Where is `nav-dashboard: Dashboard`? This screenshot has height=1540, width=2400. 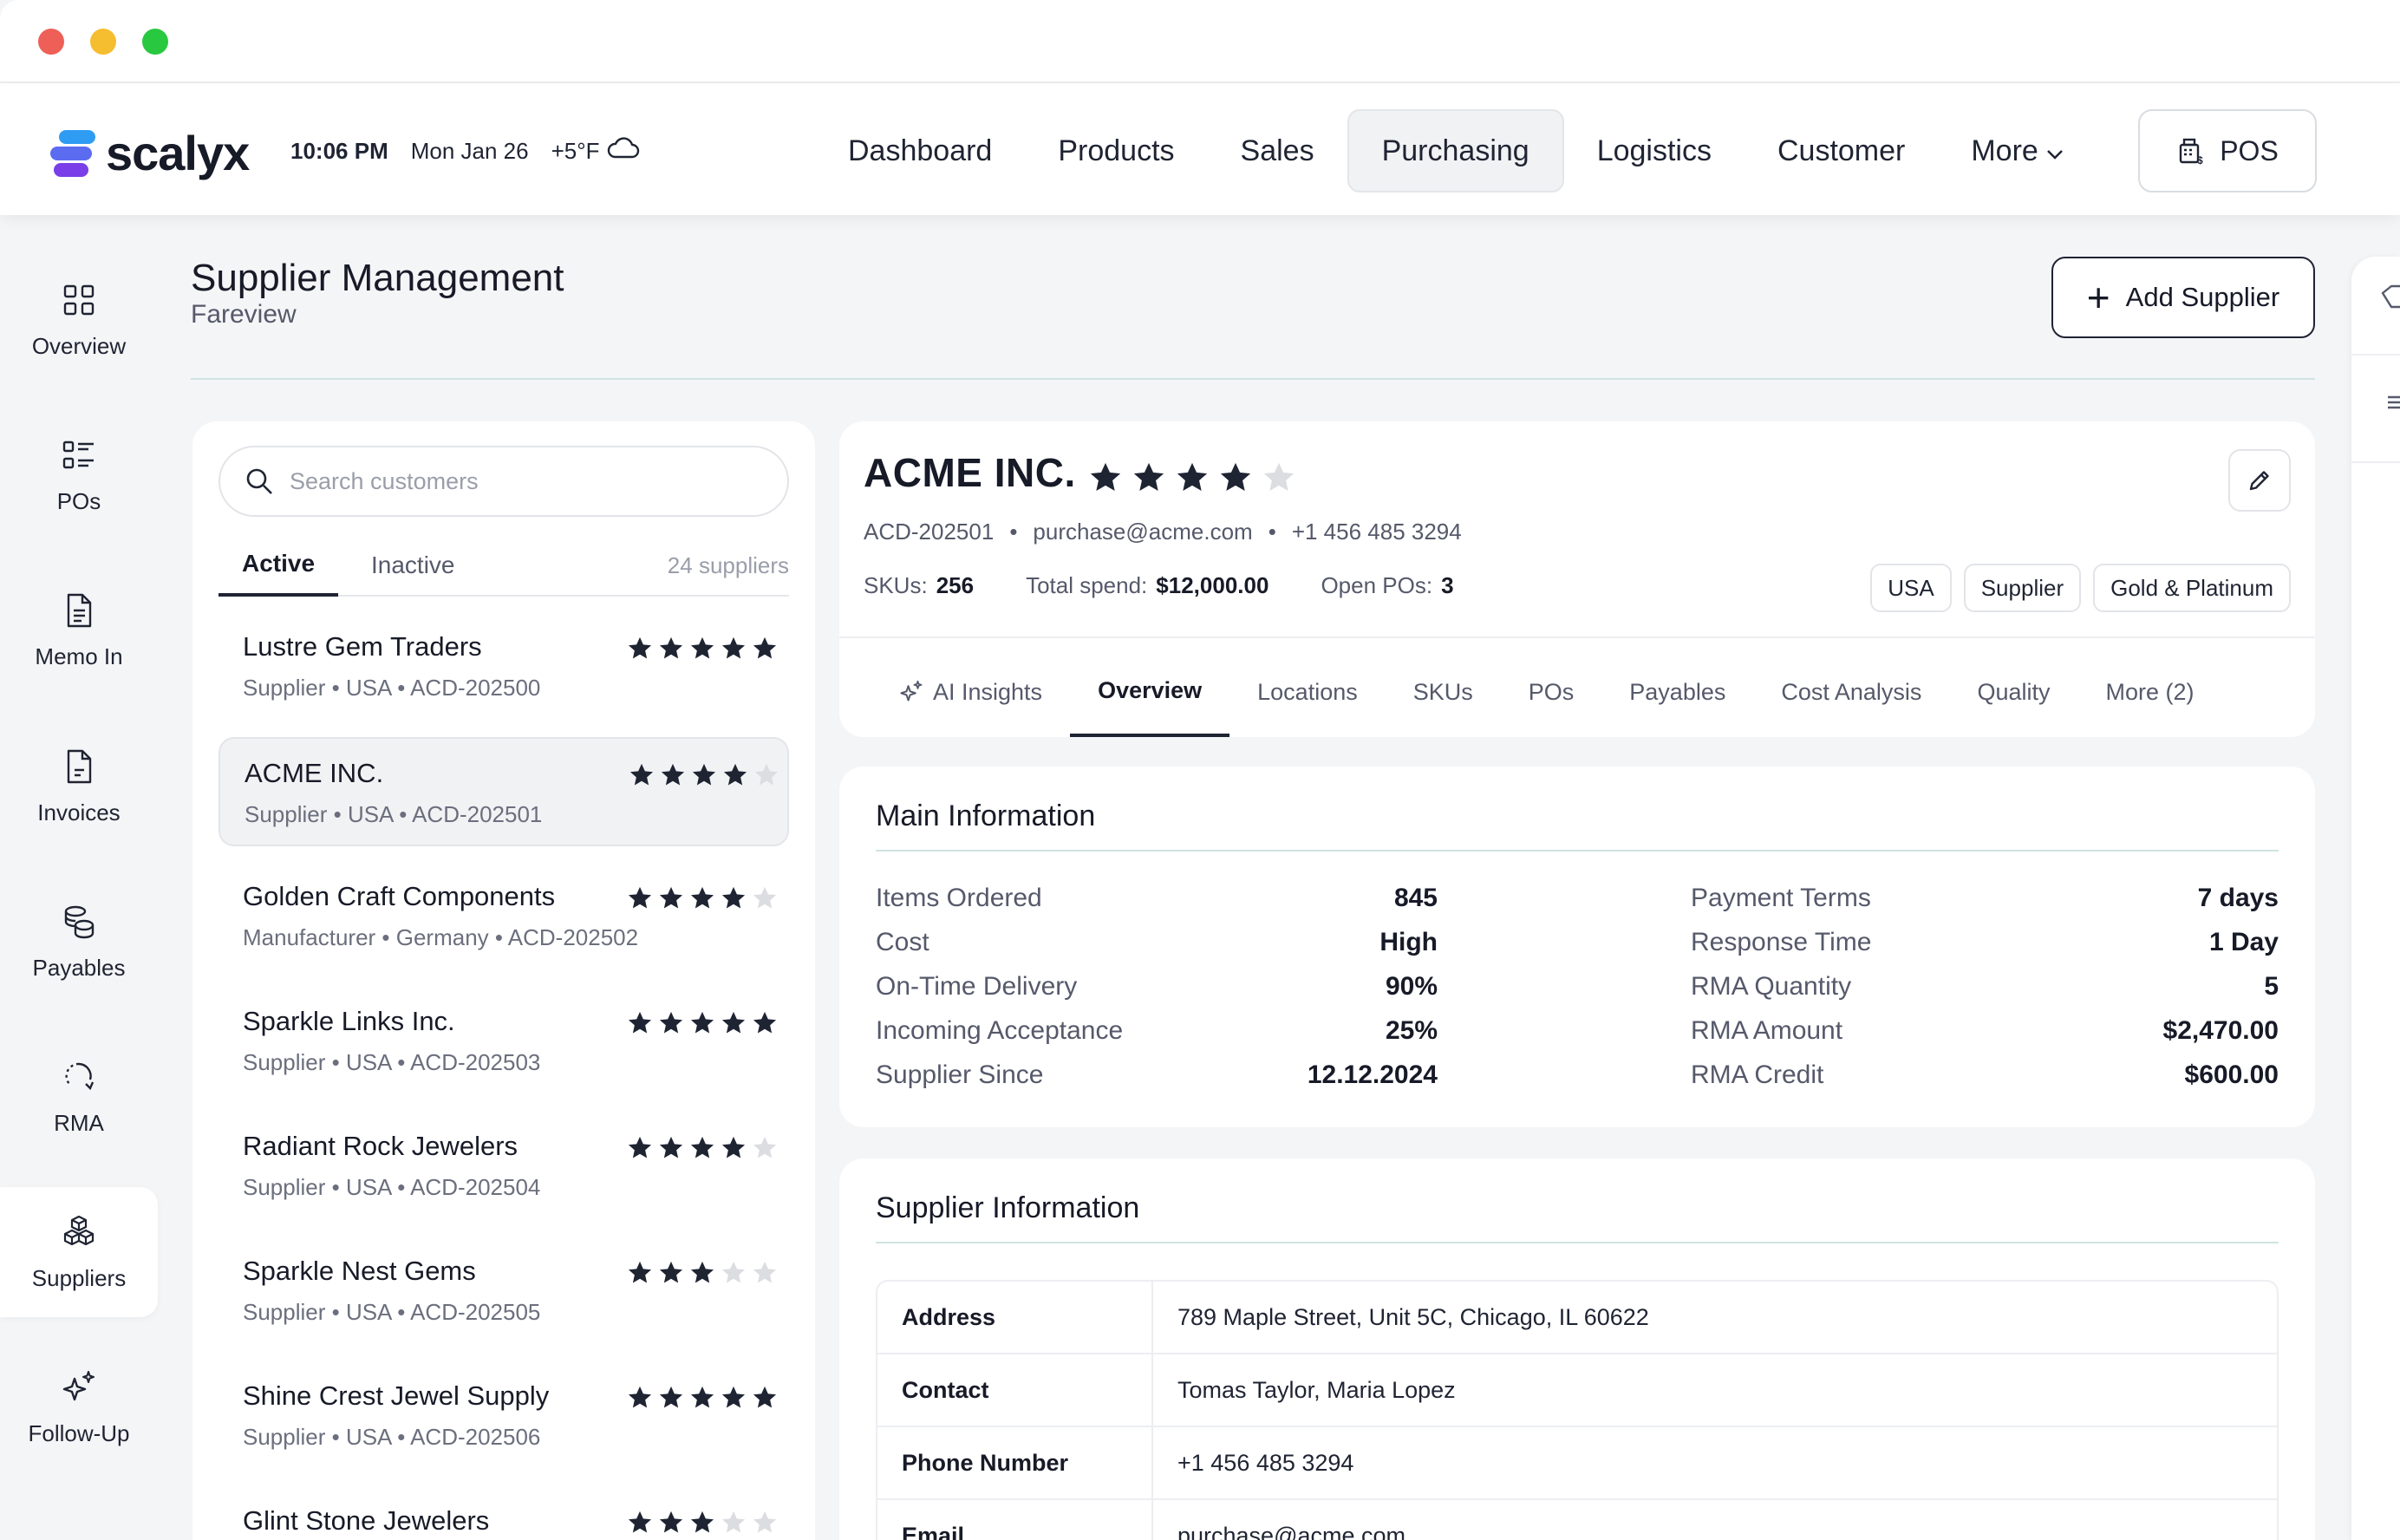 nav-dashboard: Dashboard is located at coordinates (920, 150).